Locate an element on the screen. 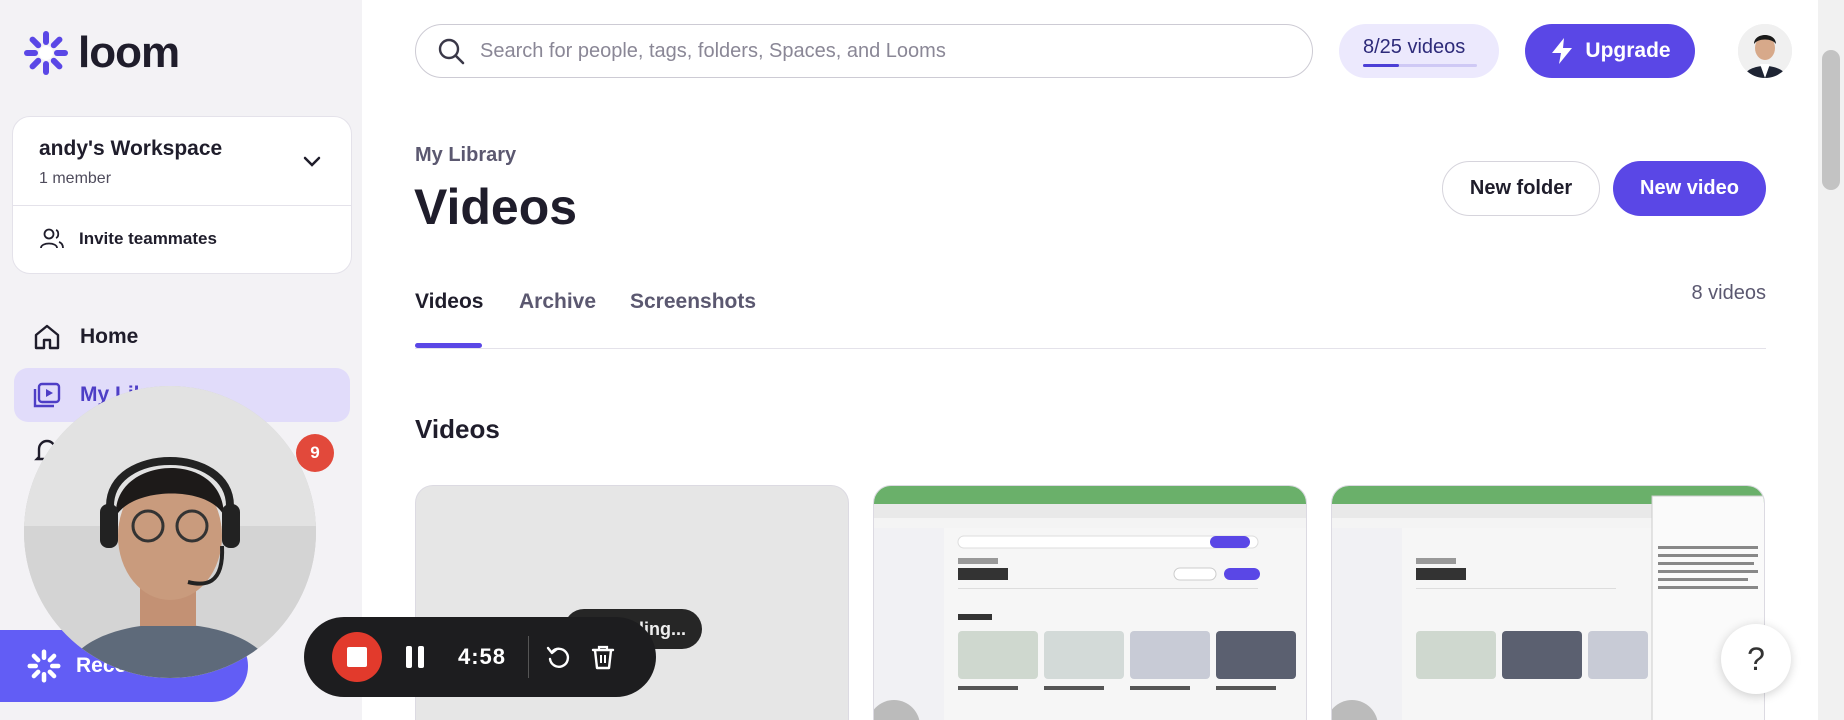  invite-teammates-button: Invite teammates is located at coordinates (128, 239).